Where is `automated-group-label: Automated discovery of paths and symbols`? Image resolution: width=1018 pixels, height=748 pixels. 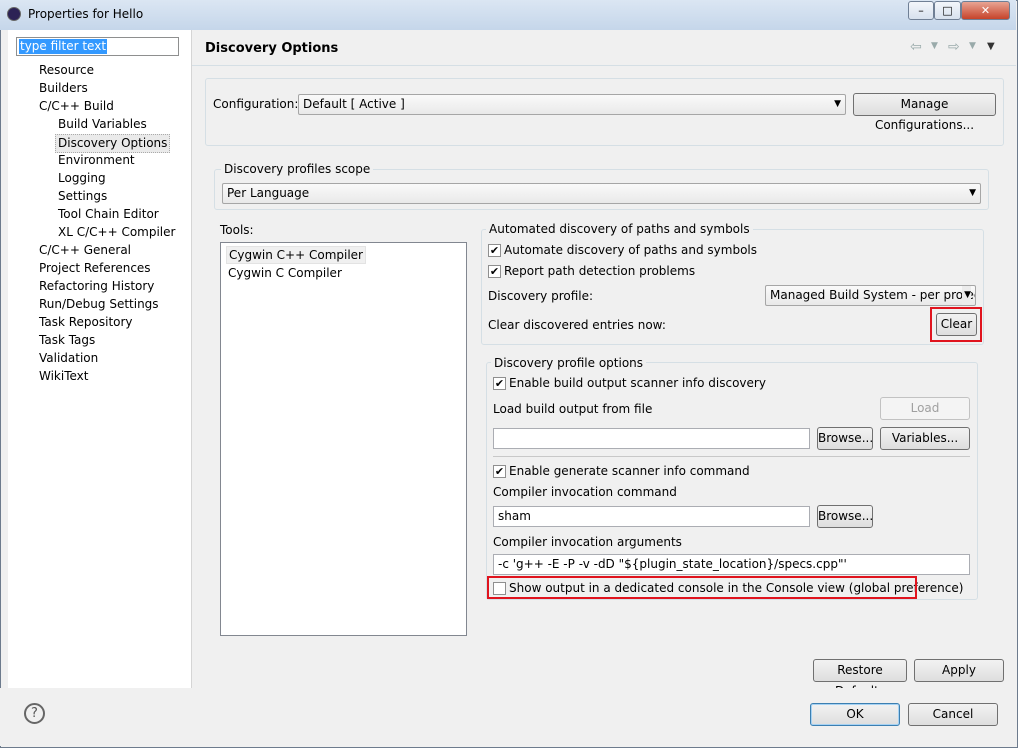
automated-group-label: Automated discovery of paths and symbols is located at coordinates (619, 229).